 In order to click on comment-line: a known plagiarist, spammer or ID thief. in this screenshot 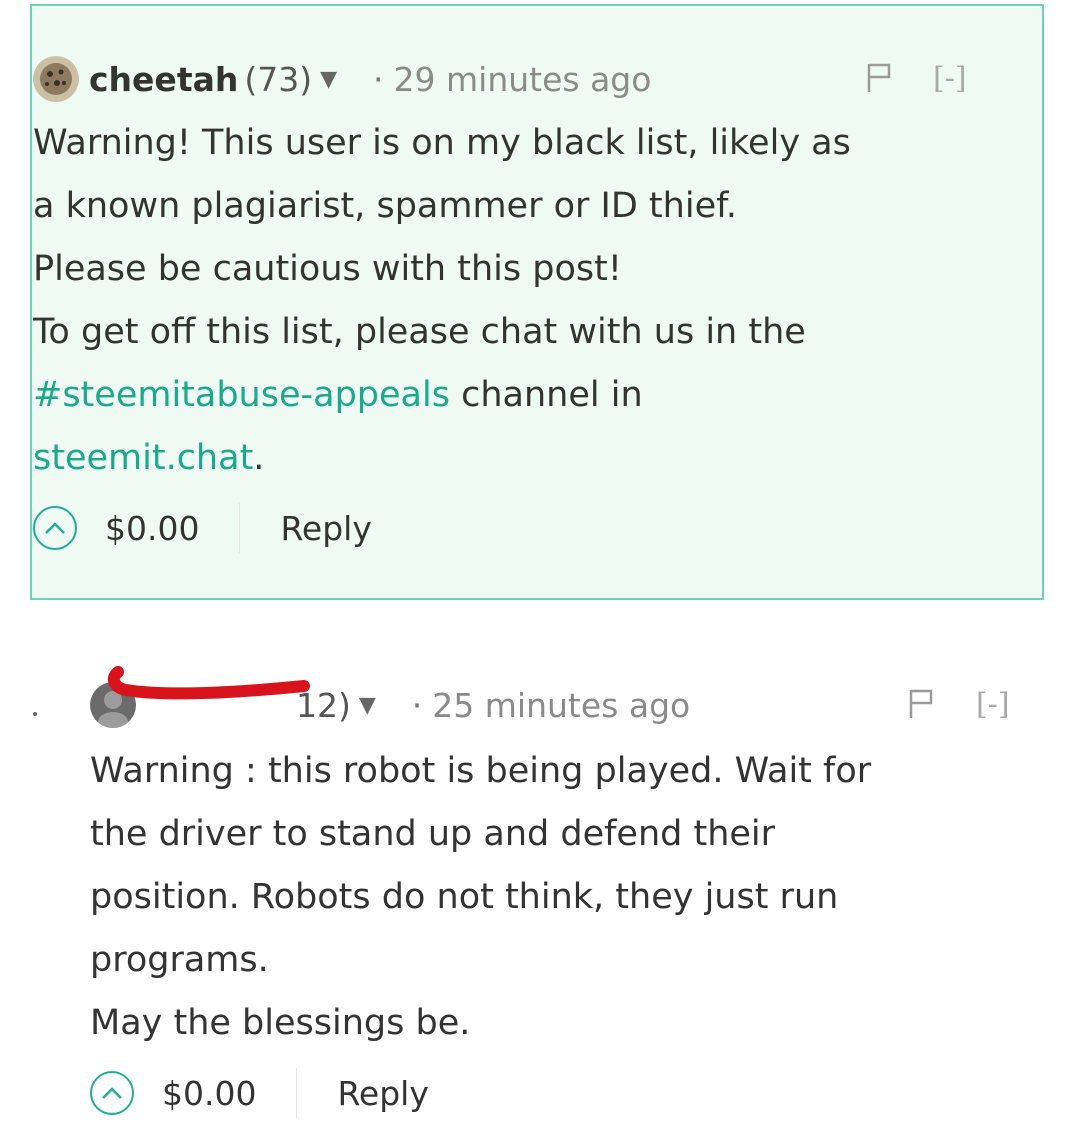, I will do `click(385, 206)`.